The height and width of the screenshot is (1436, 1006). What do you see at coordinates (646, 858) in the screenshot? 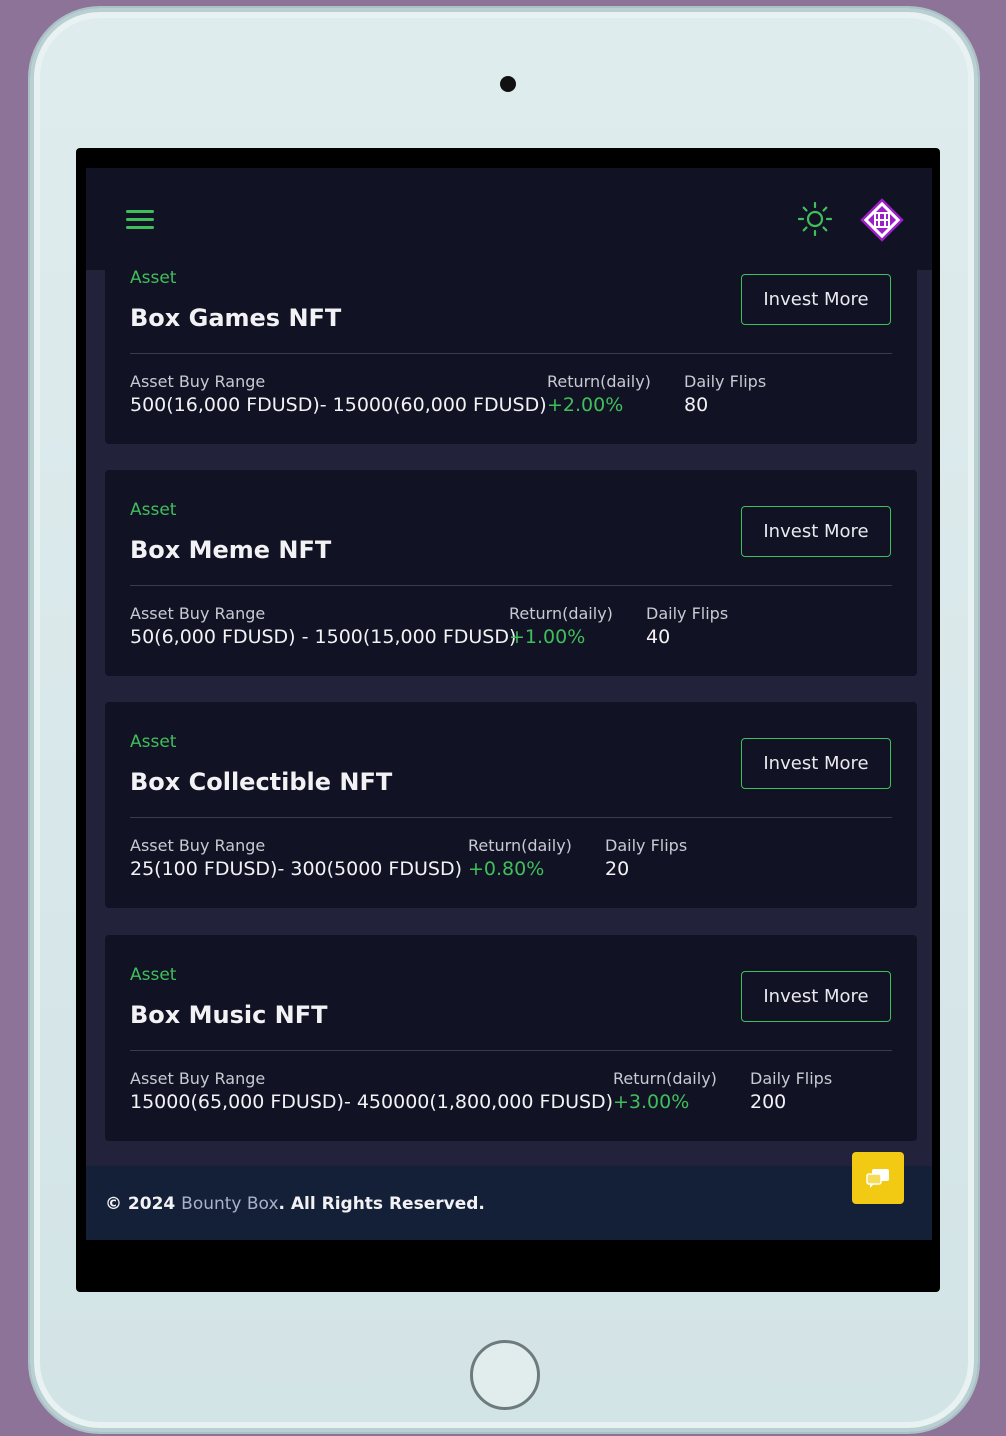
I see `daily-flips-stat: Daily Flips 20` at bounding box center [646, 858].